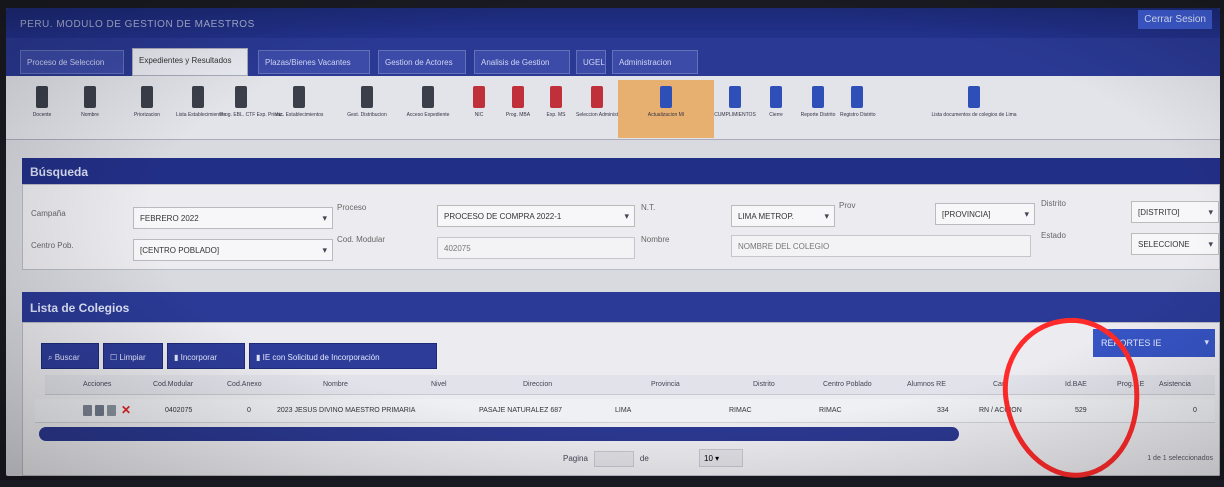 This screenshot has width=1224, height=487. What do you see at coordinates (666, 115) in the screenshot?
I see `toolbar-item-label: Actualizacion MI` at bounding box center [666, 115].